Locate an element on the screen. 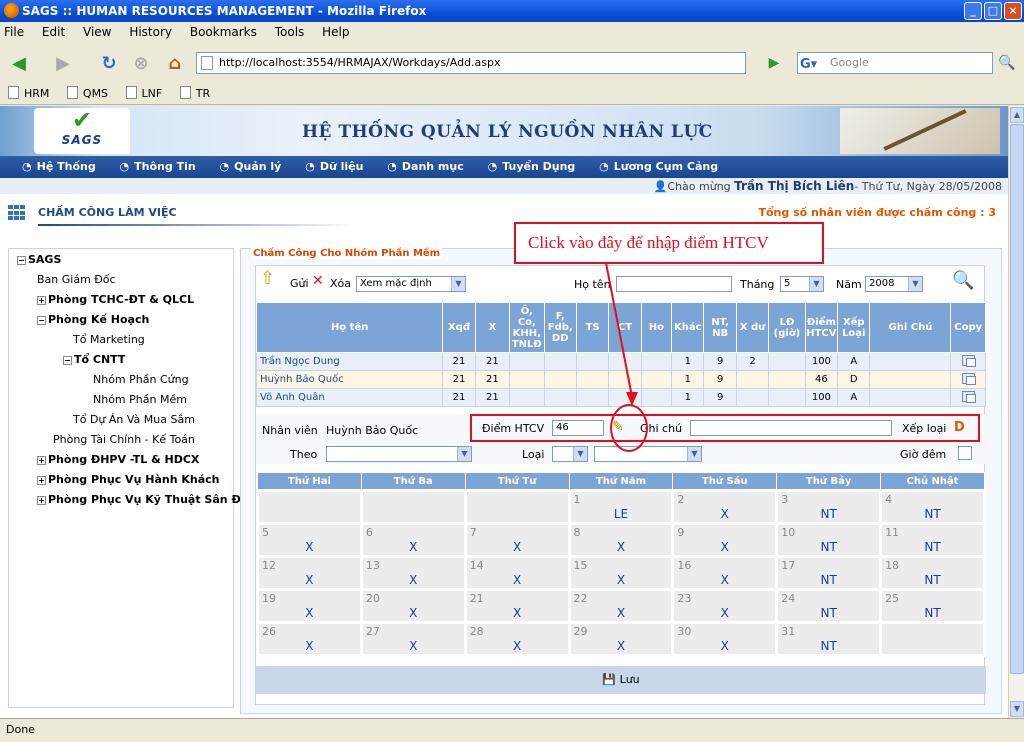  cell-name: Võ Anh Quân is located at coordinates (349, 397).